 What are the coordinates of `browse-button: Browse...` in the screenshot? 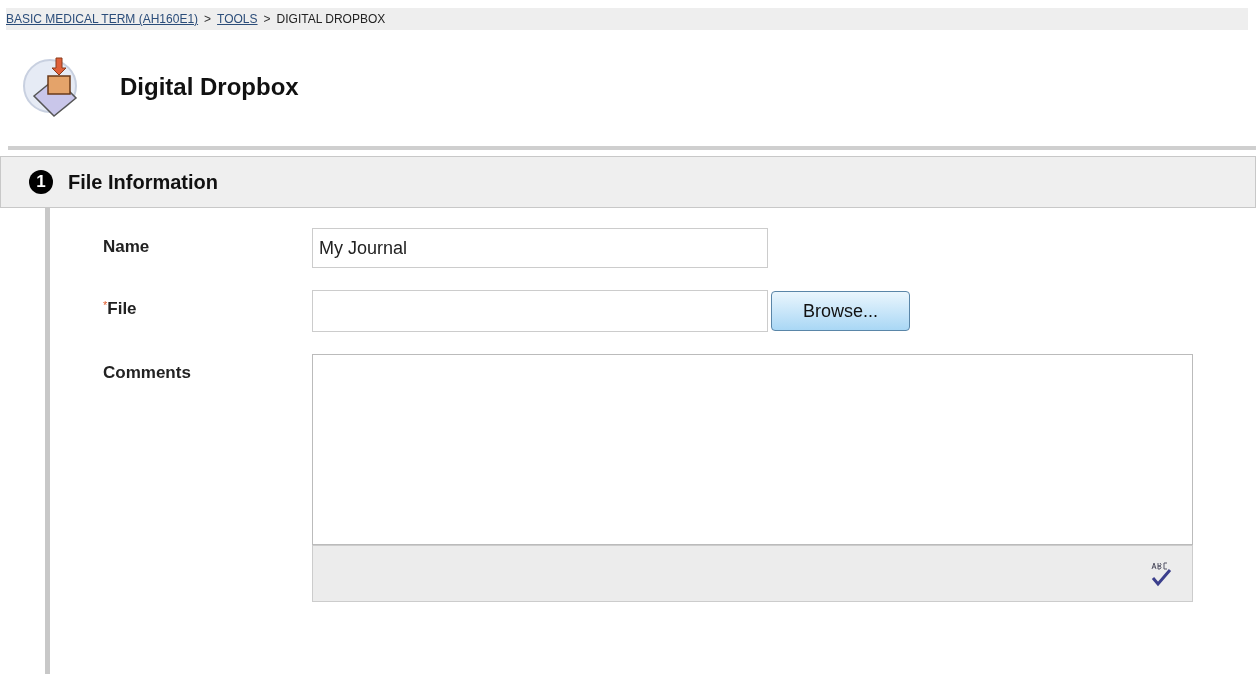 It's located at (840, 311).